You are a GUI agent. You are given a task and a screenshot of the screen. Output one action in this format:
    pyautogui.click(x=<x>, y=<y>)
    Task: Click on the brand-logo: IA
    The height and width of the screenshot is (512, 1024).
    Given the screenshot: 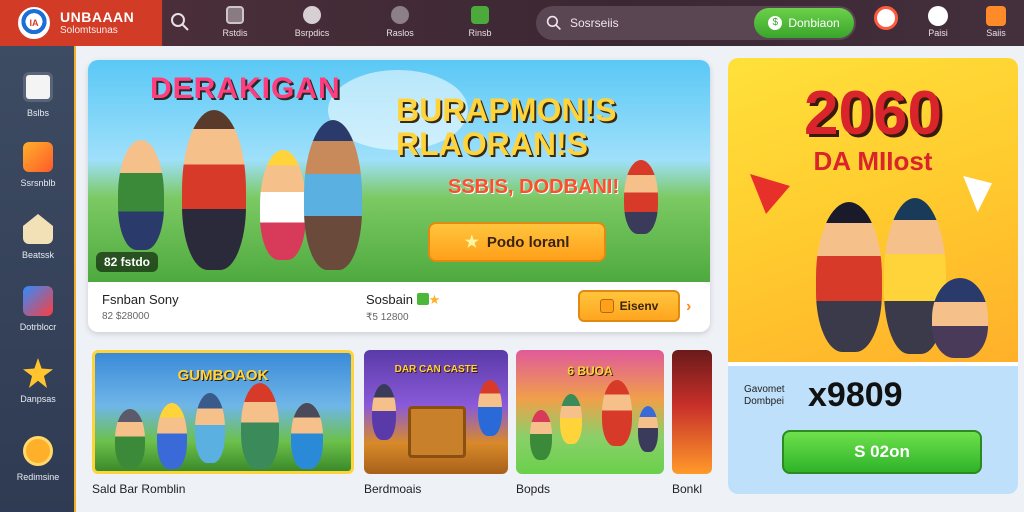 What is the action you would take?
    pyautogui.click(x=34, y=23)
    